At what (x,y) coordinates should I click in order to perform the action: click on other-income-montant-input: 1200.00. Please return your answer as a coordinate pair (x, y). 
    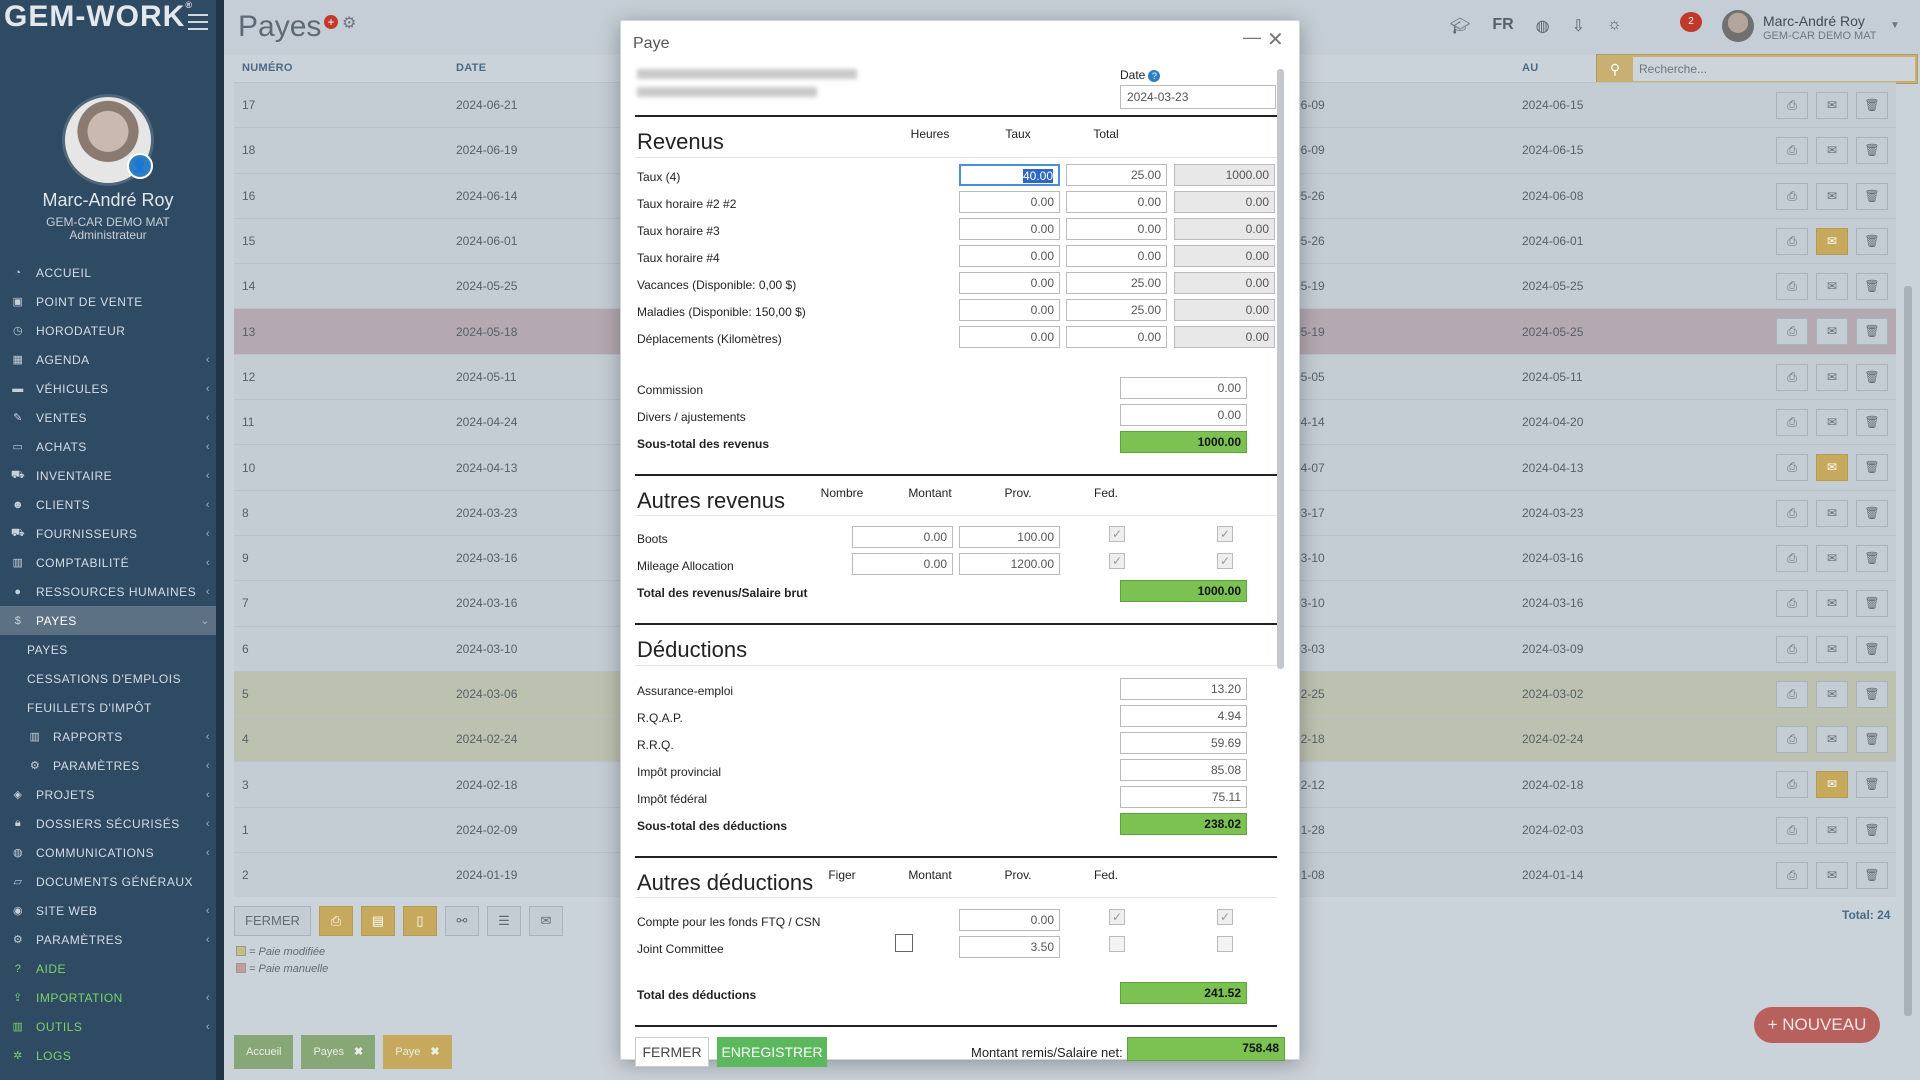
    Looking at the image, I should click on (1009, 564).